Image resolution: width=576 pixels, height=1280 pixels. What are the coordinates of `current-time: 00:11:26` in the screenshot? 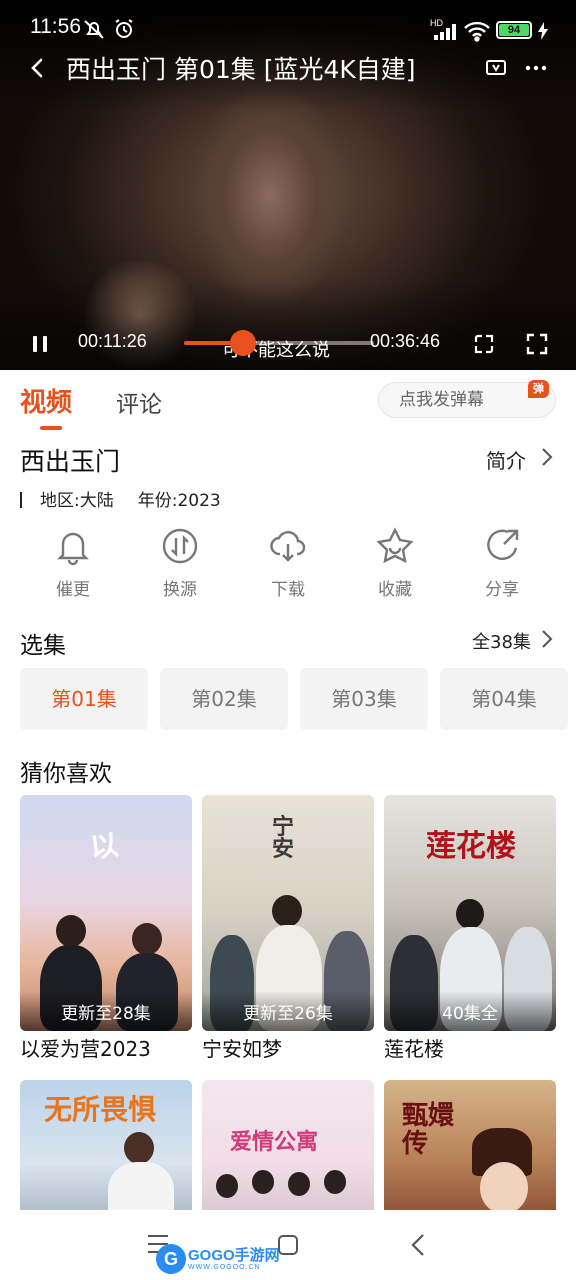 It's located at (112, 341).